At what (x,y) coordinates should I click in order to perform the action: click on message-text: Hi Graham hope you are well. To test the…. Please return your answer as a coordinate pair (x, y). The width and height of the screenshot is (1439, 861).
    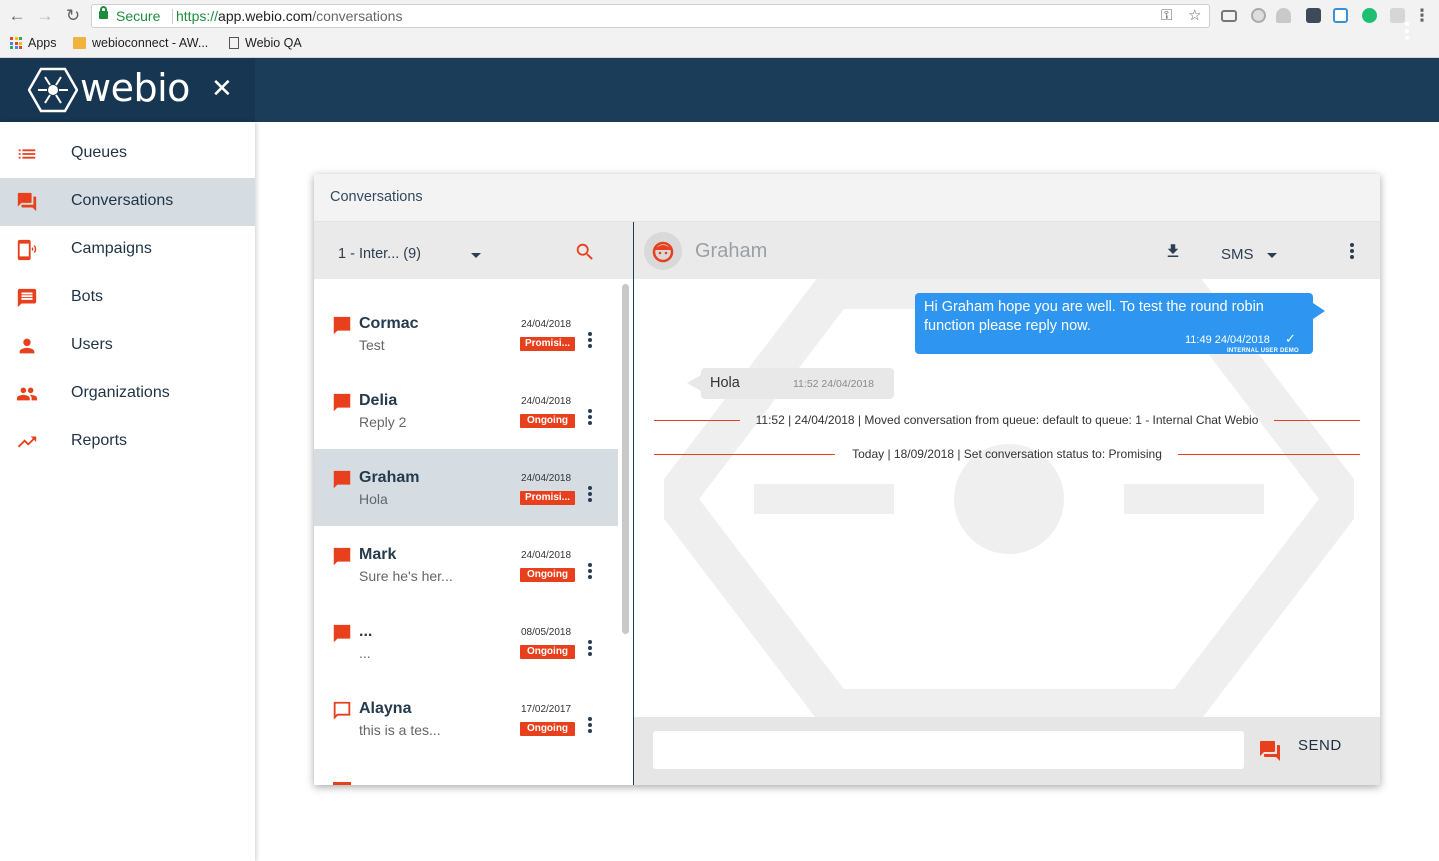
    Looking at the image, I should click on (1094, 316).